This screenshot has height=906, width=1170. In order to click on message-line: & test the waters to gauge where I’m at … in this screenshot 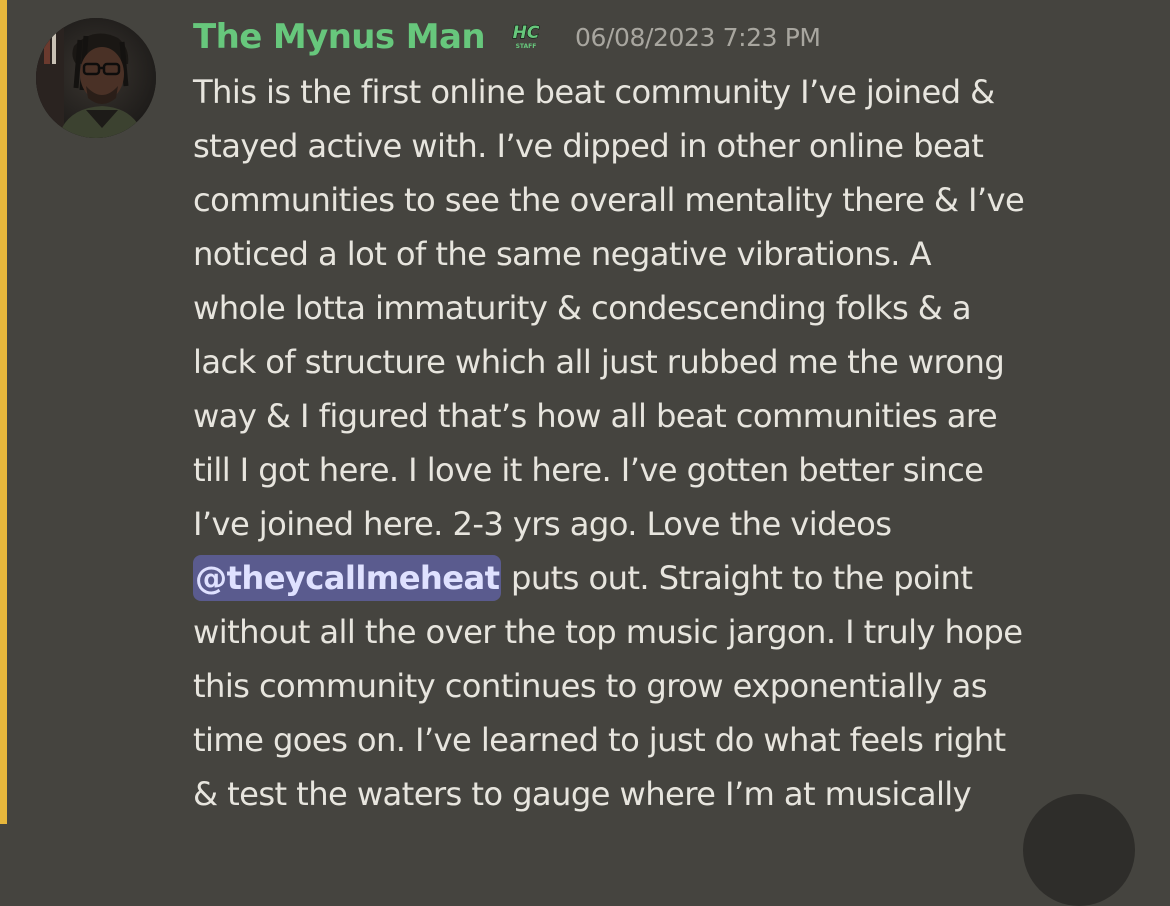, I will do `click(582, 794)`.